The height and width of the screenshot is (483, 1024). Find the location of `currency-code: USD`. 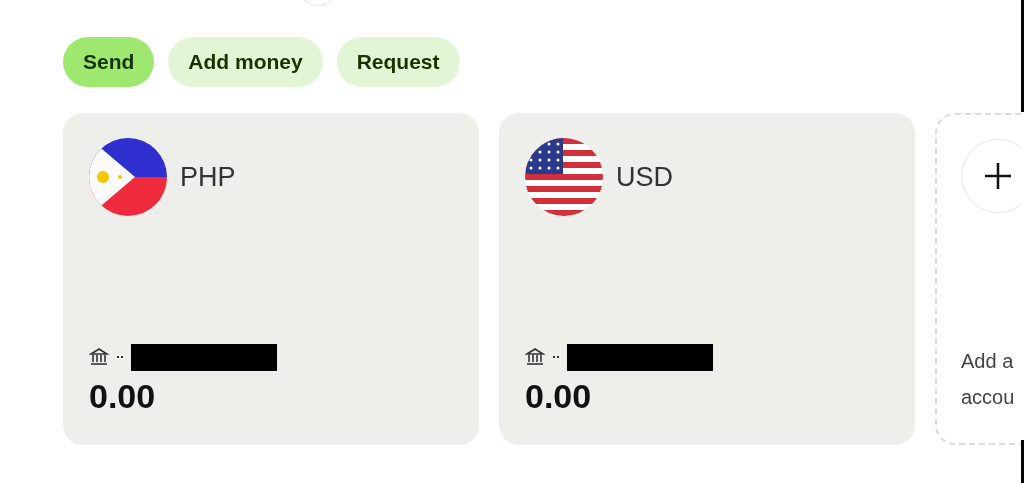

currency-code: USD is located at coordinates (644, 177).